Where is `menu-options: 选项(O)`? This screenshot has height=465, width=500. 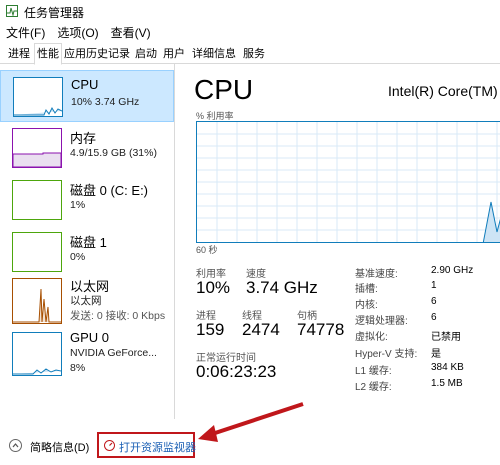 menu-options: 选项(O) is located at coordinates (77, 33).